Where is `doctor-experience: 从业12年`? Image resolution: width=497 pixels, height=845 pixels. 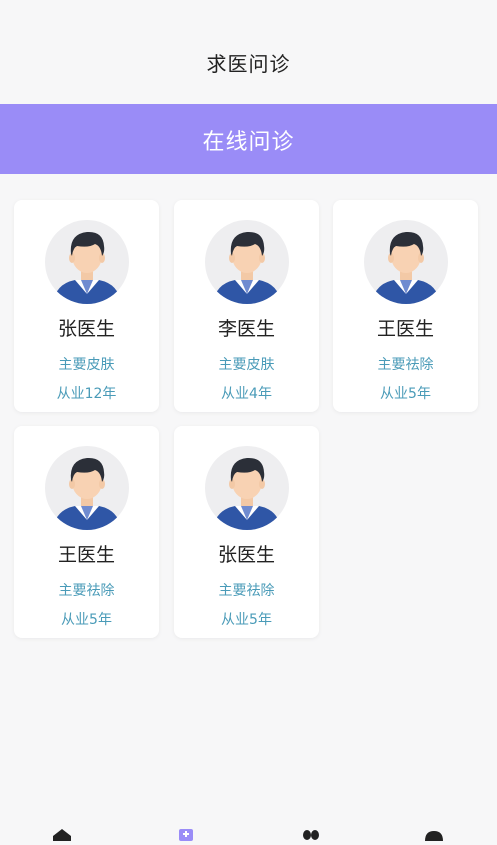 doctor-experience: 从业12年 is located at coordinates (86, 394).